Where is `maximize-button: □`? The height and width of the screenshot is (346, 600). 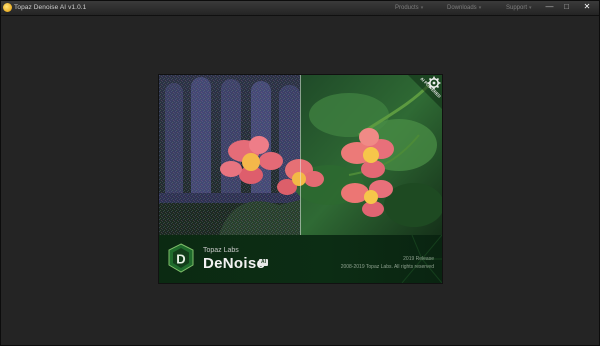
maximize-button: □ is located at coordinates (566, 7).